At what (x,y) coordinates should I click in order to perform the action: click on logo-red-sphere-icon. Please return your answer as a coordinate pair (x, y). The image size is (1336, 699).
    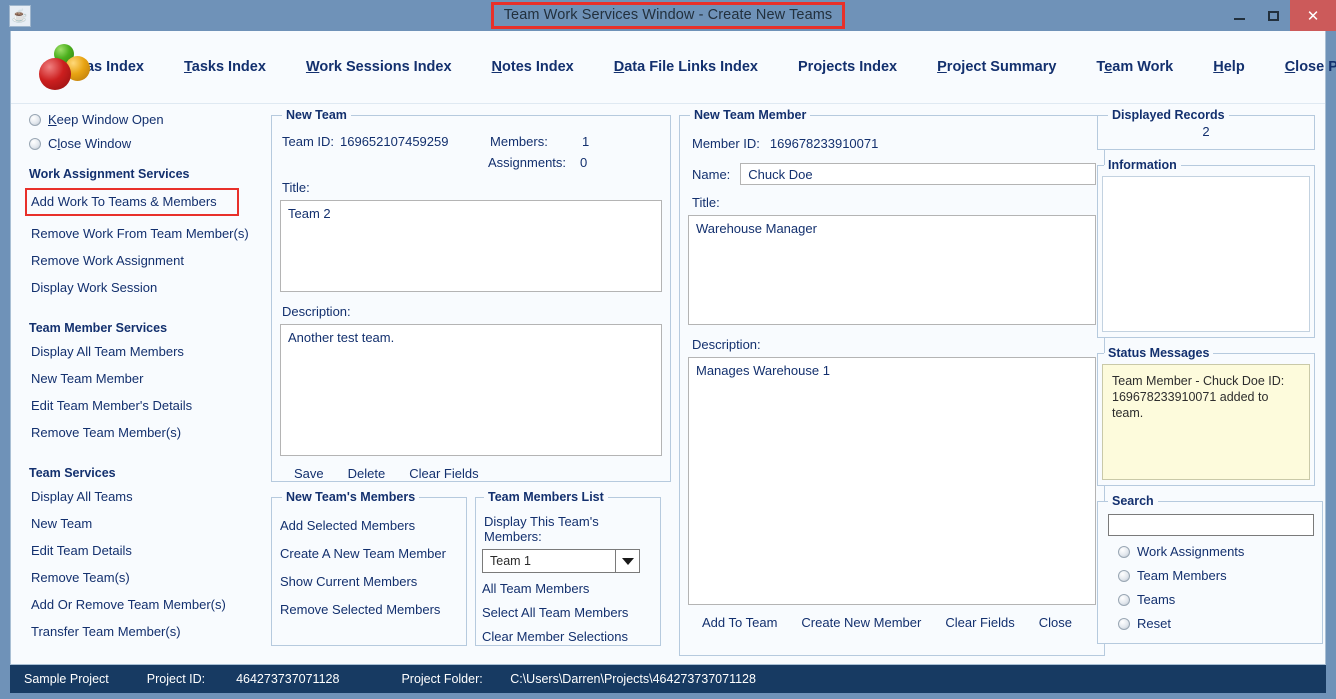
    Looking at the image, I should click on (55, 74).